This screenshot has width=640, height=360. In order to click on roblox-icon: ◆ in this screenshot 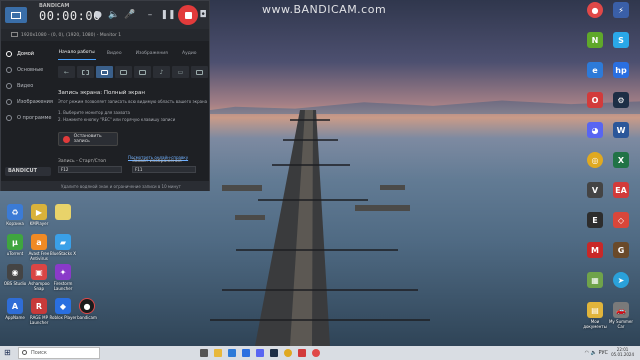, I will do `click(63, 306)`.